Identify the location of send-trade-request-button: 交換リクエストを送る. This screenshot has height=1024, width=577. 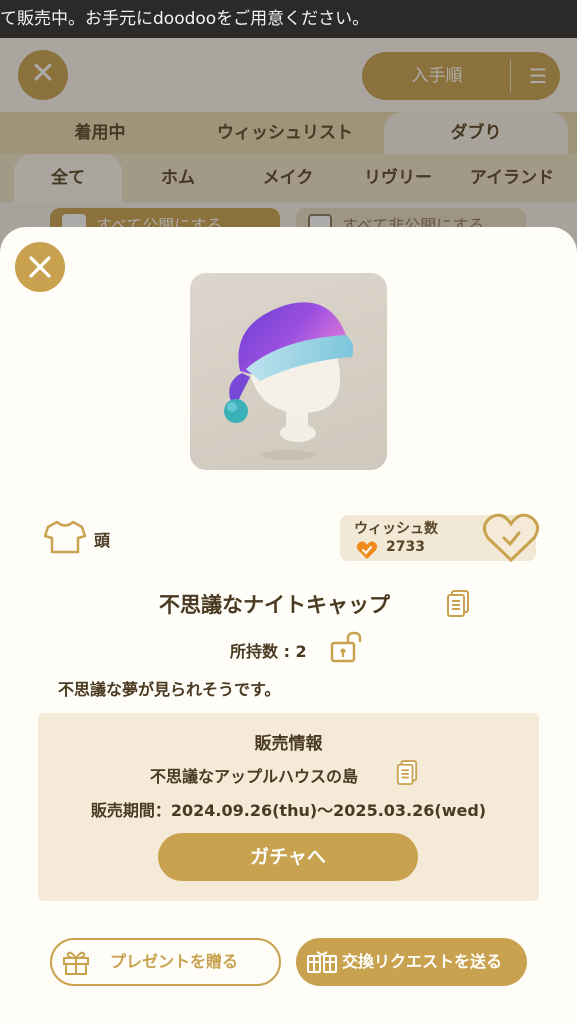
(411, 962).